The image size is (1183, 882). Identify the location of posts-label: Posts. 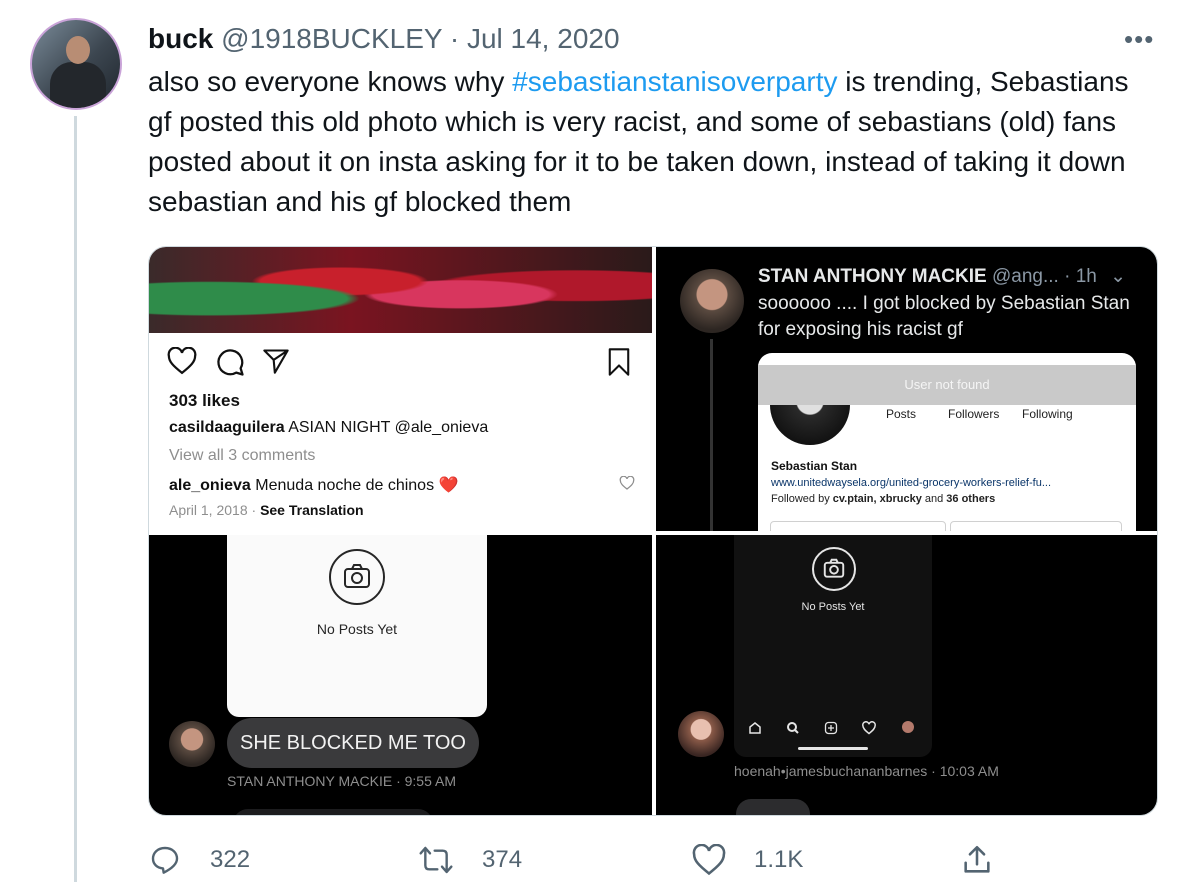
(901, 414).